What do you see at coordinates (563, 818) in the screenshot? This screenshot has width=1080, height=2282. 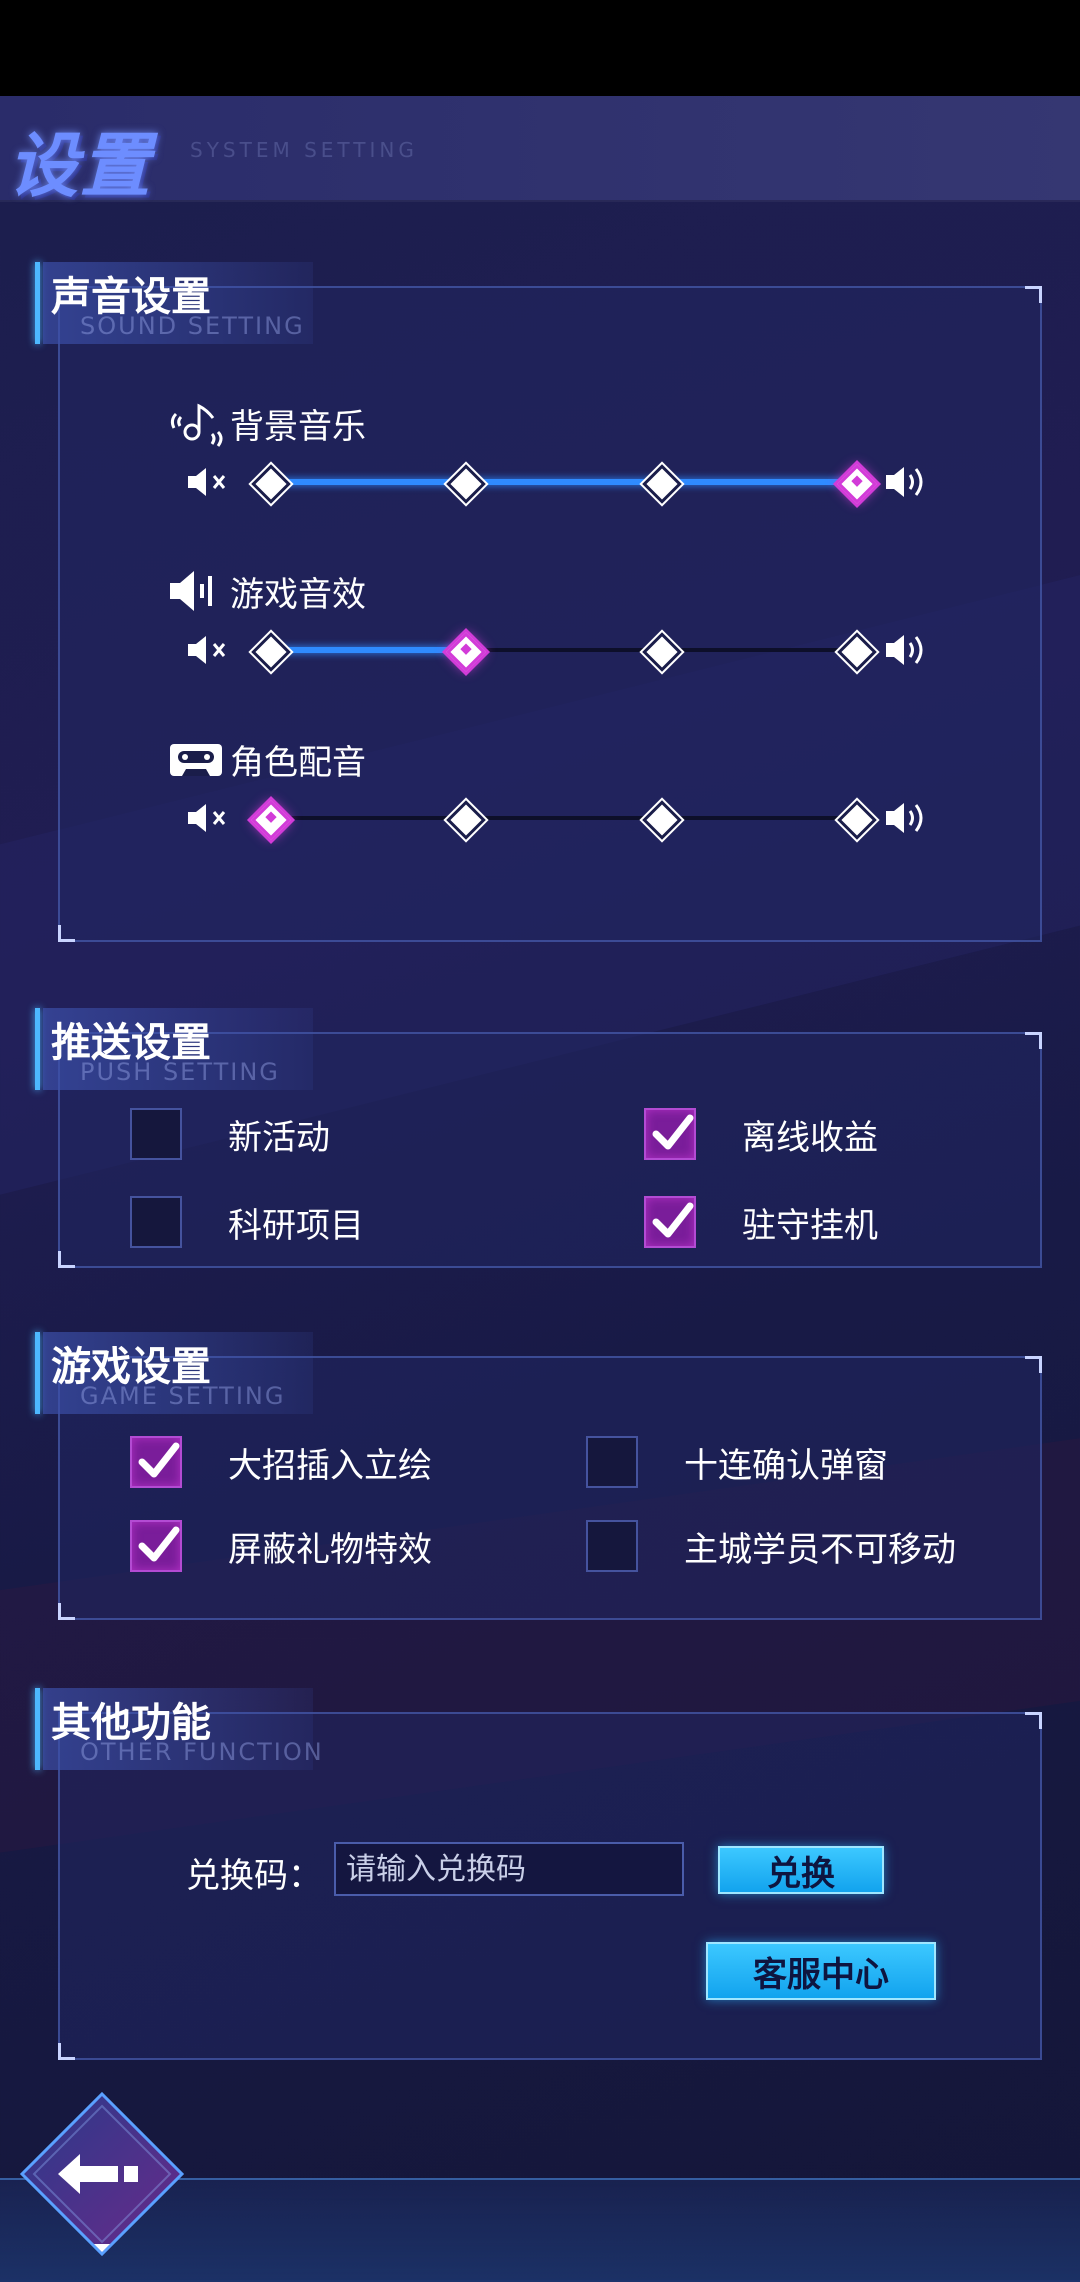 I see `slider-track` at bounding box center [563, 818].